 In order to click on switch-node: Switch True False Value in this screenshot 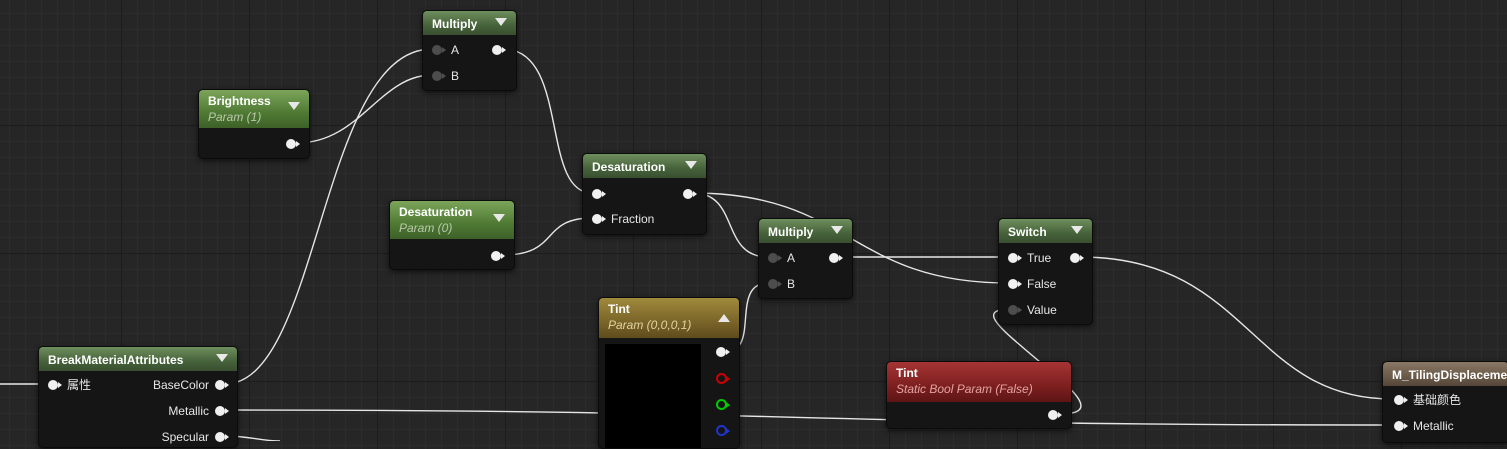, I will do `click(1045, 271)`.